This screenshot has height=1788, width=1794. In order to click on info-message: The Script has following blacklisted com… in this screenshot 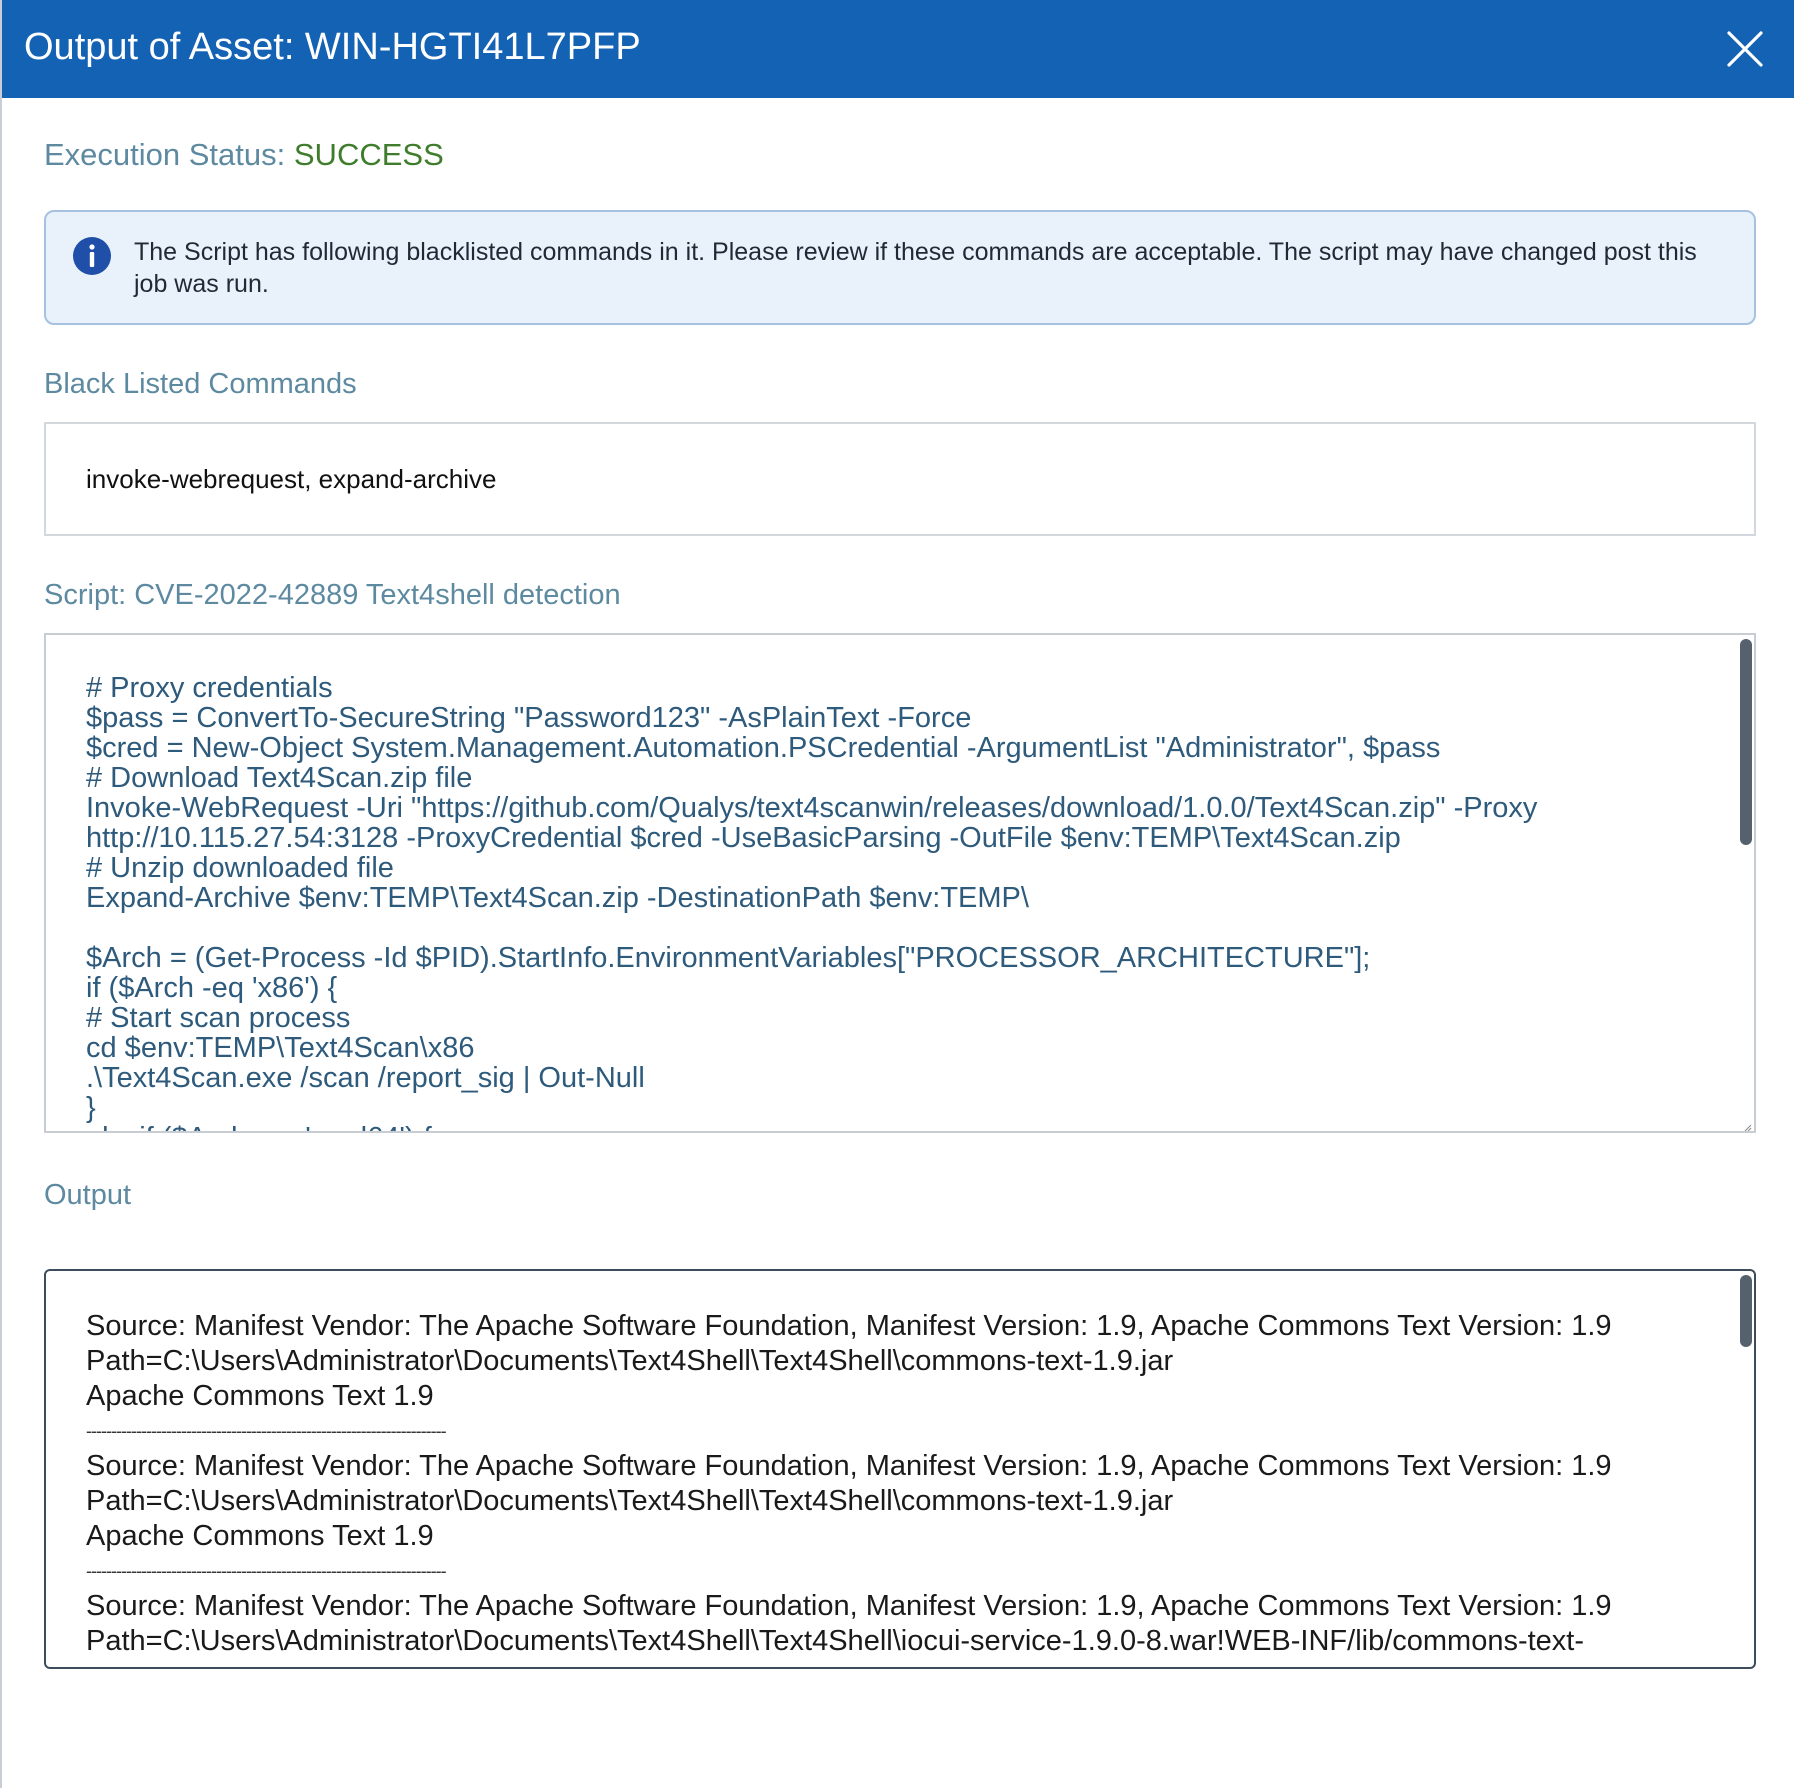, I will do `click(915, 268)`.